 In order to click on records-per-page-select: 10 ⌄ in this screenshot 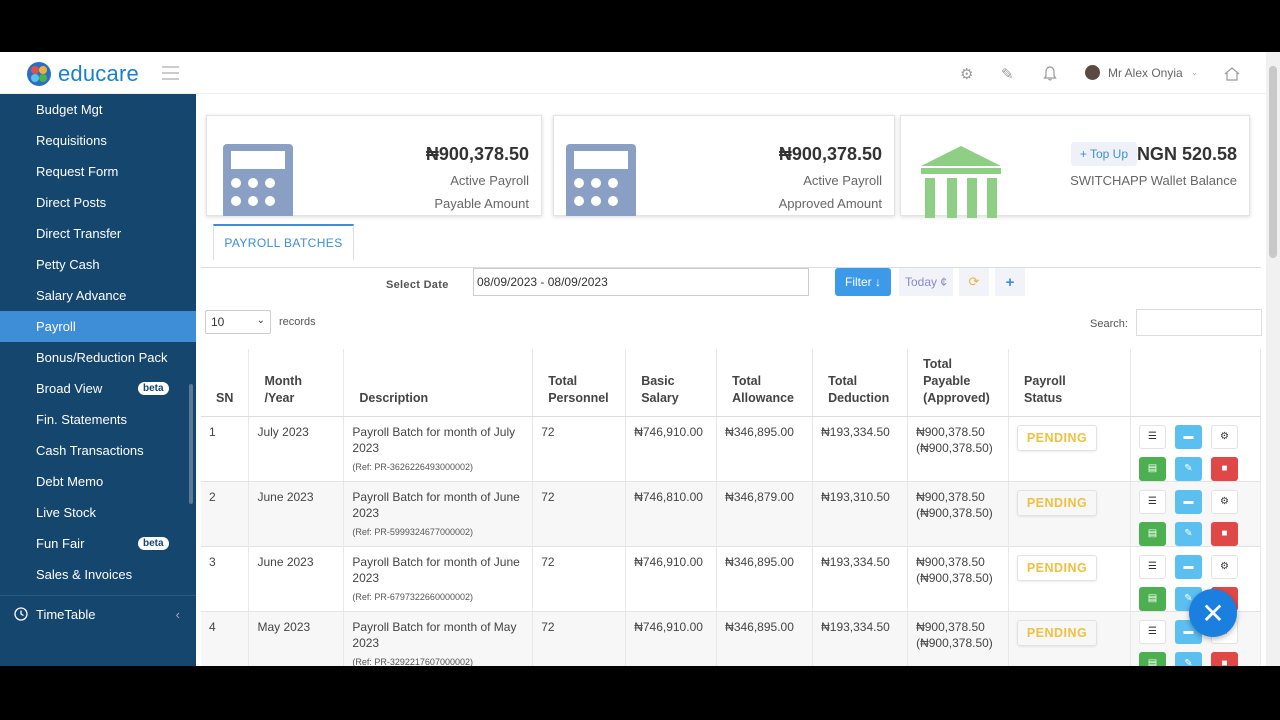, I will do `click(238, 322)`.